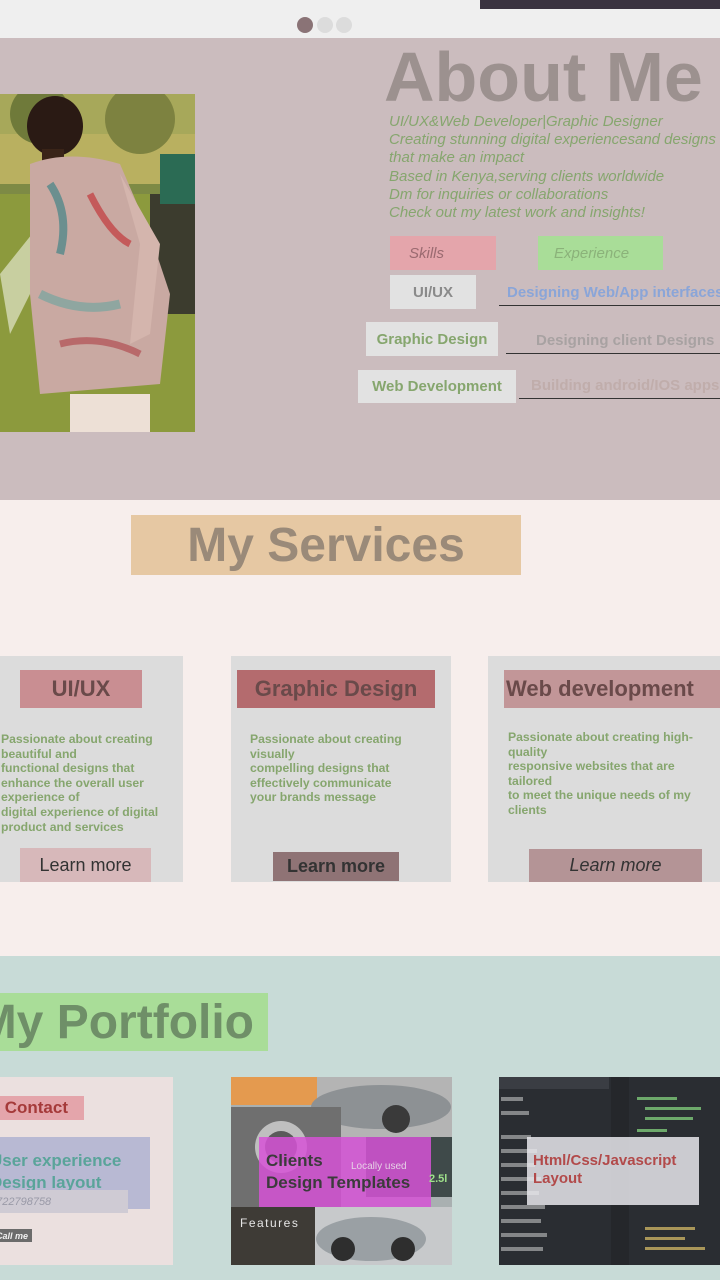  Describe the element at coordinates (81, 689) in the screenshot. I see `service-card-title: UI/UX` at that location.